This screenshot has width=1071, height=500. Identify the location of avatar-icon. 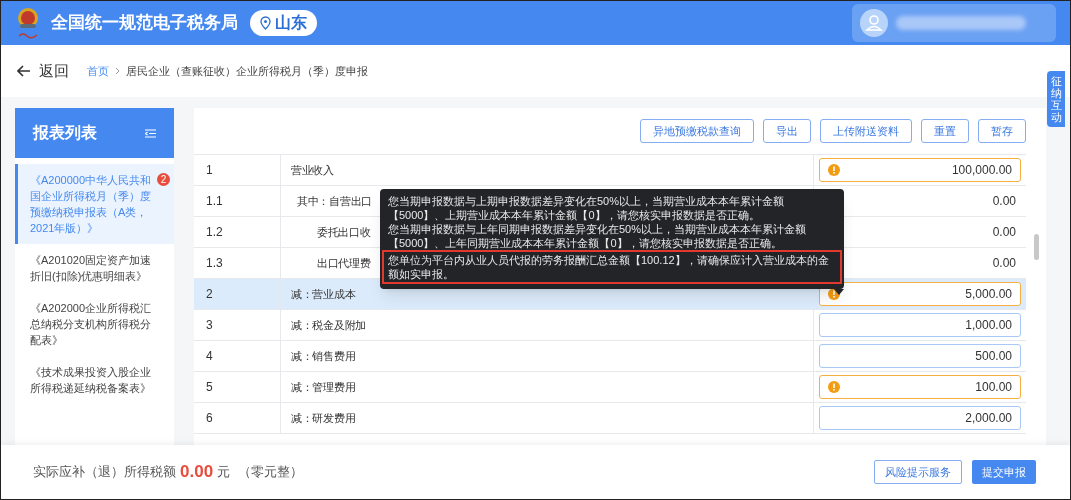
(874, 23).